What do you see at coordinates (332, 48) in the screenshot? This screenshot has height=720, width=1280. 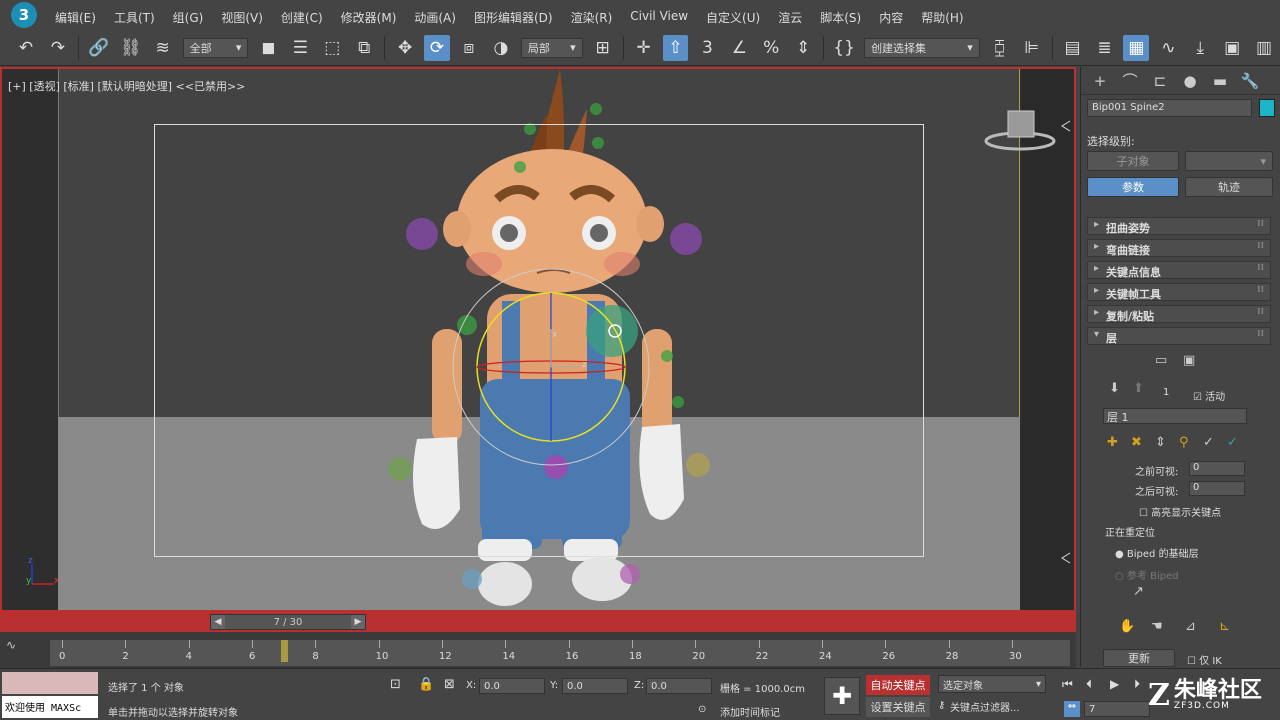 I see `rect-select-icon: ⬚` at bounding box center [332, 48].